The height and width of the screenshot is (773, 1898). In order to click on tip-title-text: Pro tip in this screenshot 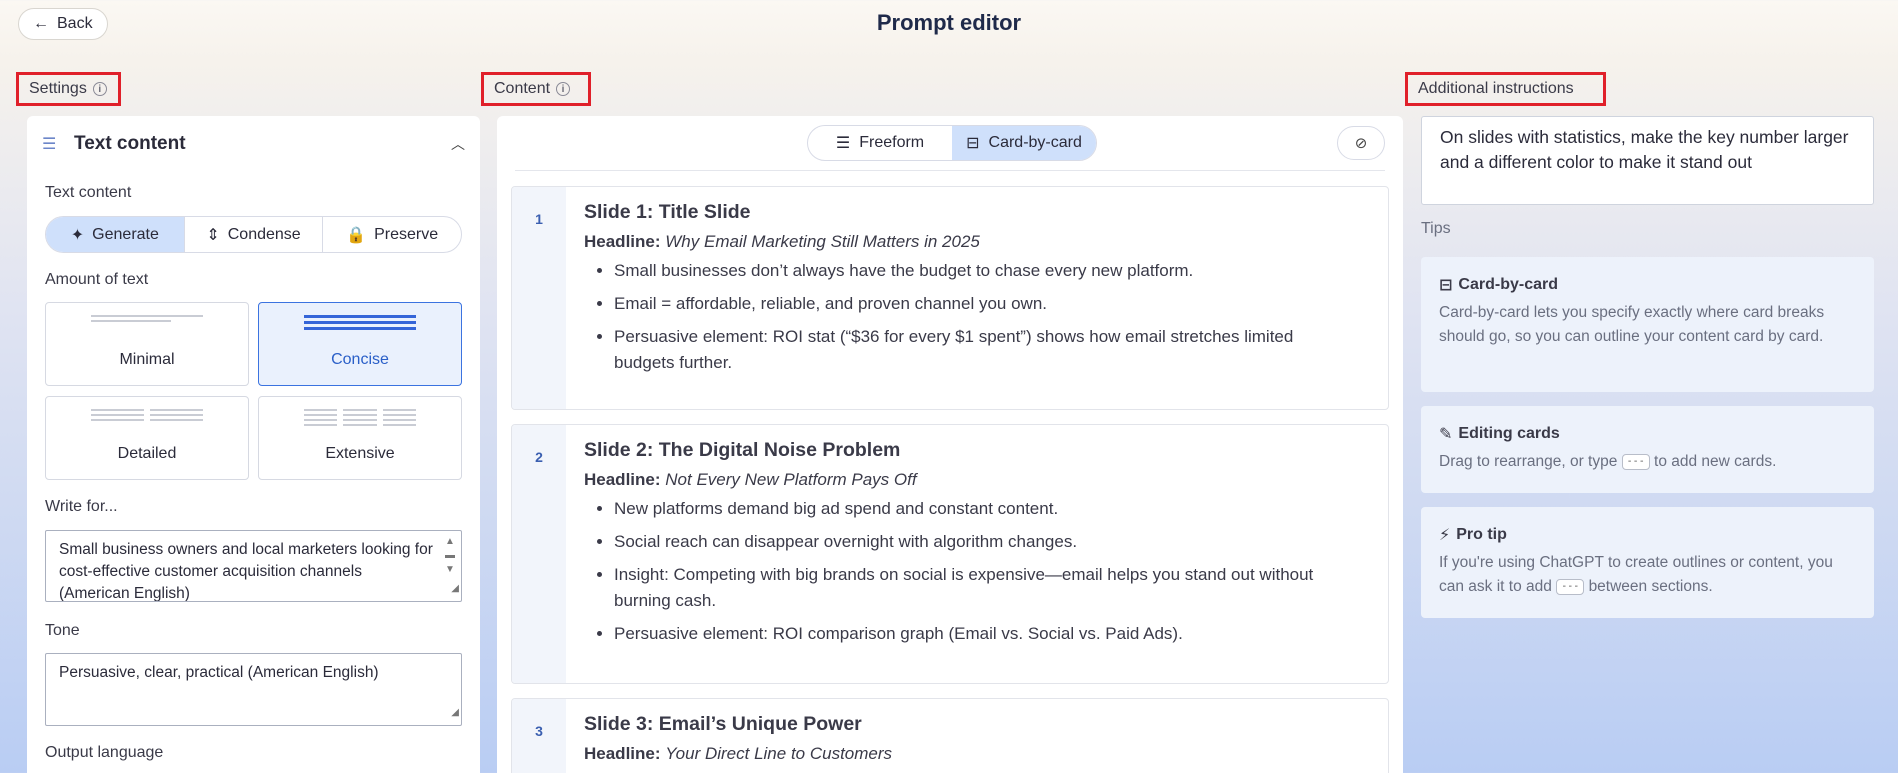, I will do `click(1481, 534)`.